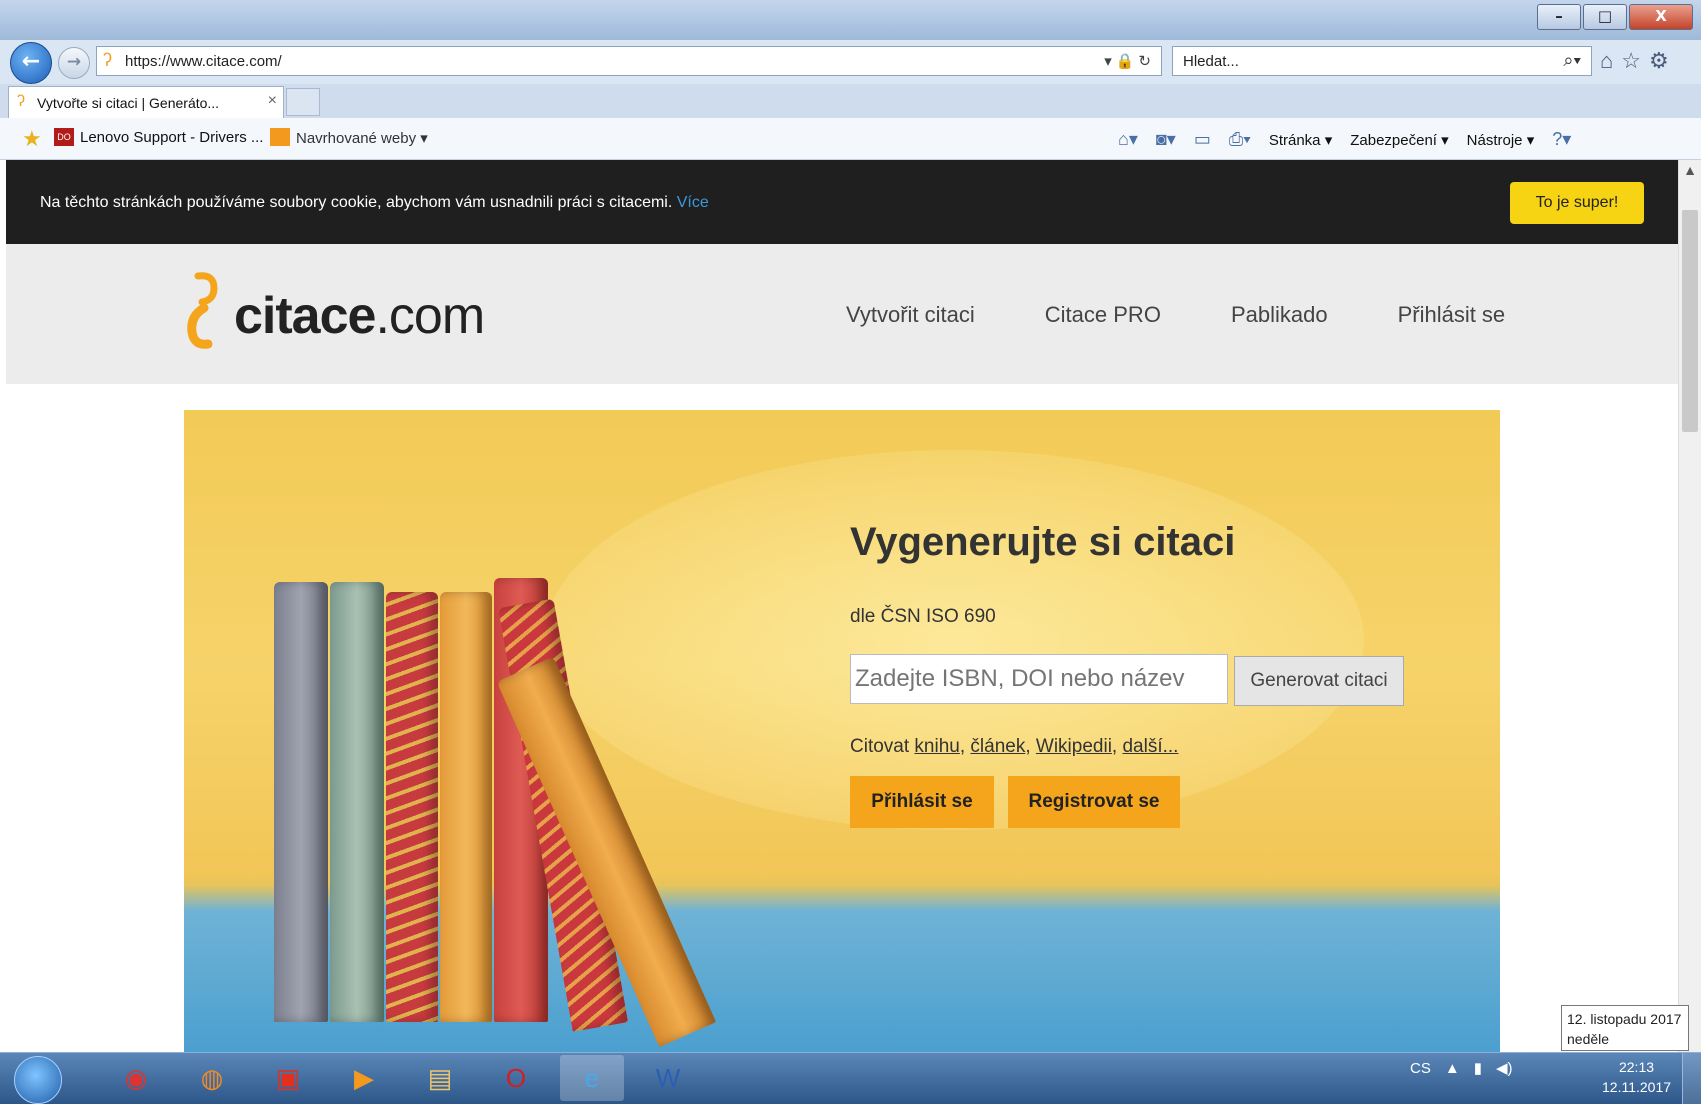 The image size is (1701, 1104). What do you see at coordinates (1625, 1028) in the screenshot?
I see `date-tooltip: 12. listopadu 2017 neděle` at bounding box center [1625, 1028].